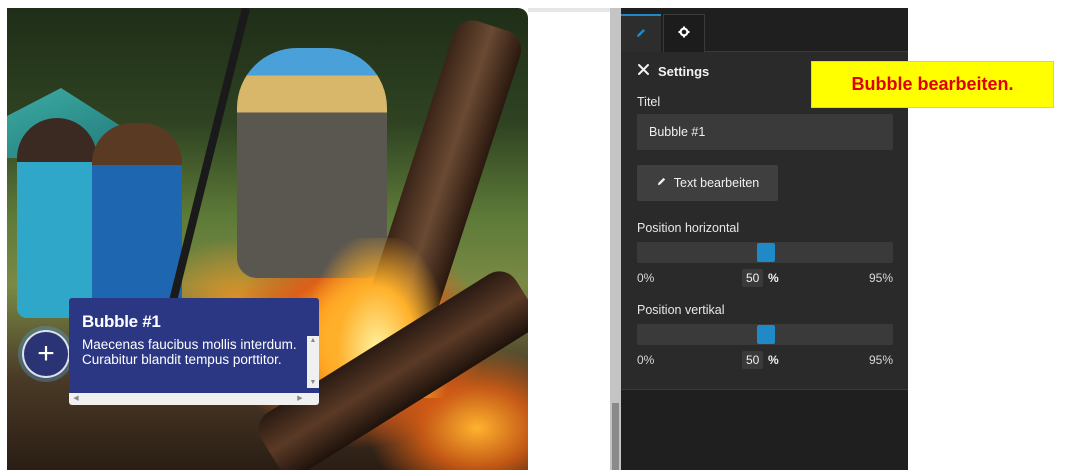  What do you see at coordinates (615, 239) in the screenshot?
I see `panel-scrollbar` at bounding box center [615, 239].